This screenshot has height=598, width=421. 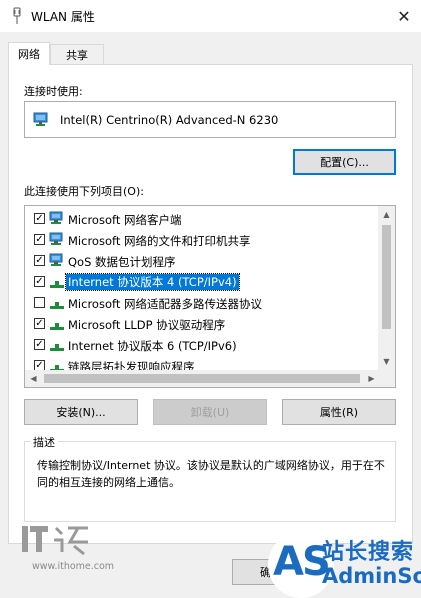 What do you see at coordinates (63, 17) in the screenshot?
I see `window-title: WLAN 属性` at bounding box center [63, 17].